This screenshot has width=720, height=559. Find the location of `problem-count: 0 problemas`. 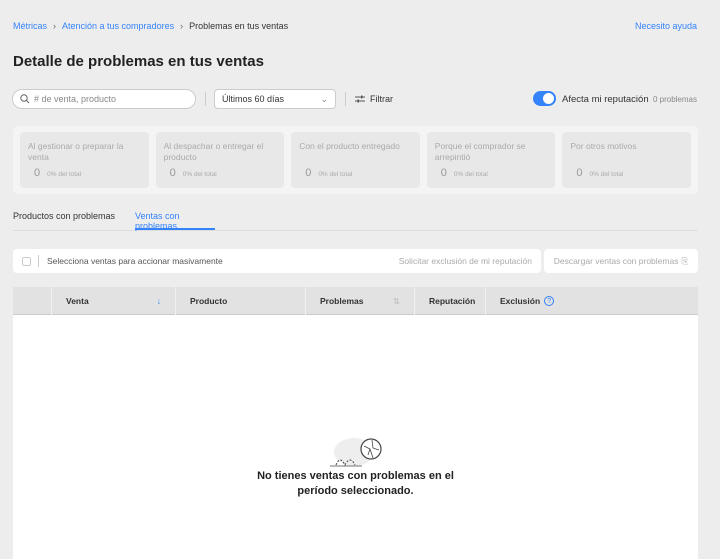

problem-count: 0 problemas is located at coordinates (674, 99).